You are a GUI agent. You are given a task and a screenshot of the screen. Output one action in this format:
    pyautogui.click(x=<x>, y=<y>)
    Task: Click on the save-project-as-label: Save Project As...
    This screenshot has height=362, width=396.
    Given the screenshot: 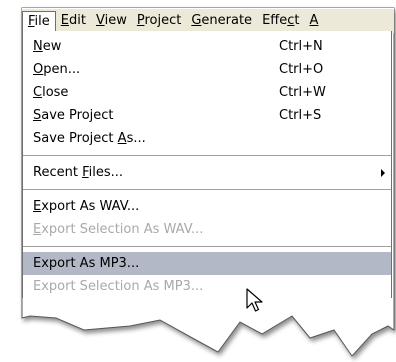 What is the action you would take?
    pyautogui.click(x=89, y=138)
    